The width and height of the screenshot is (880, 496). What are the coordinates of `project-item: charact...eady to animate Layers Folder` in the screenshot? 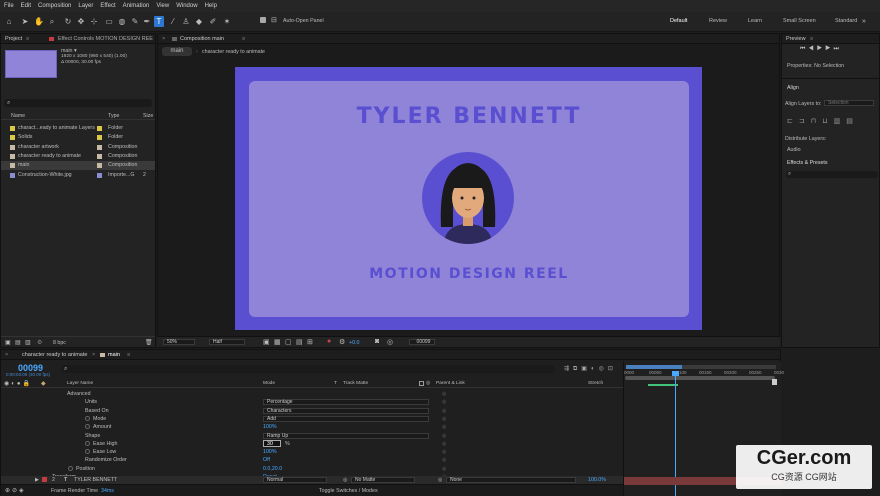 It's located at (78, 128).